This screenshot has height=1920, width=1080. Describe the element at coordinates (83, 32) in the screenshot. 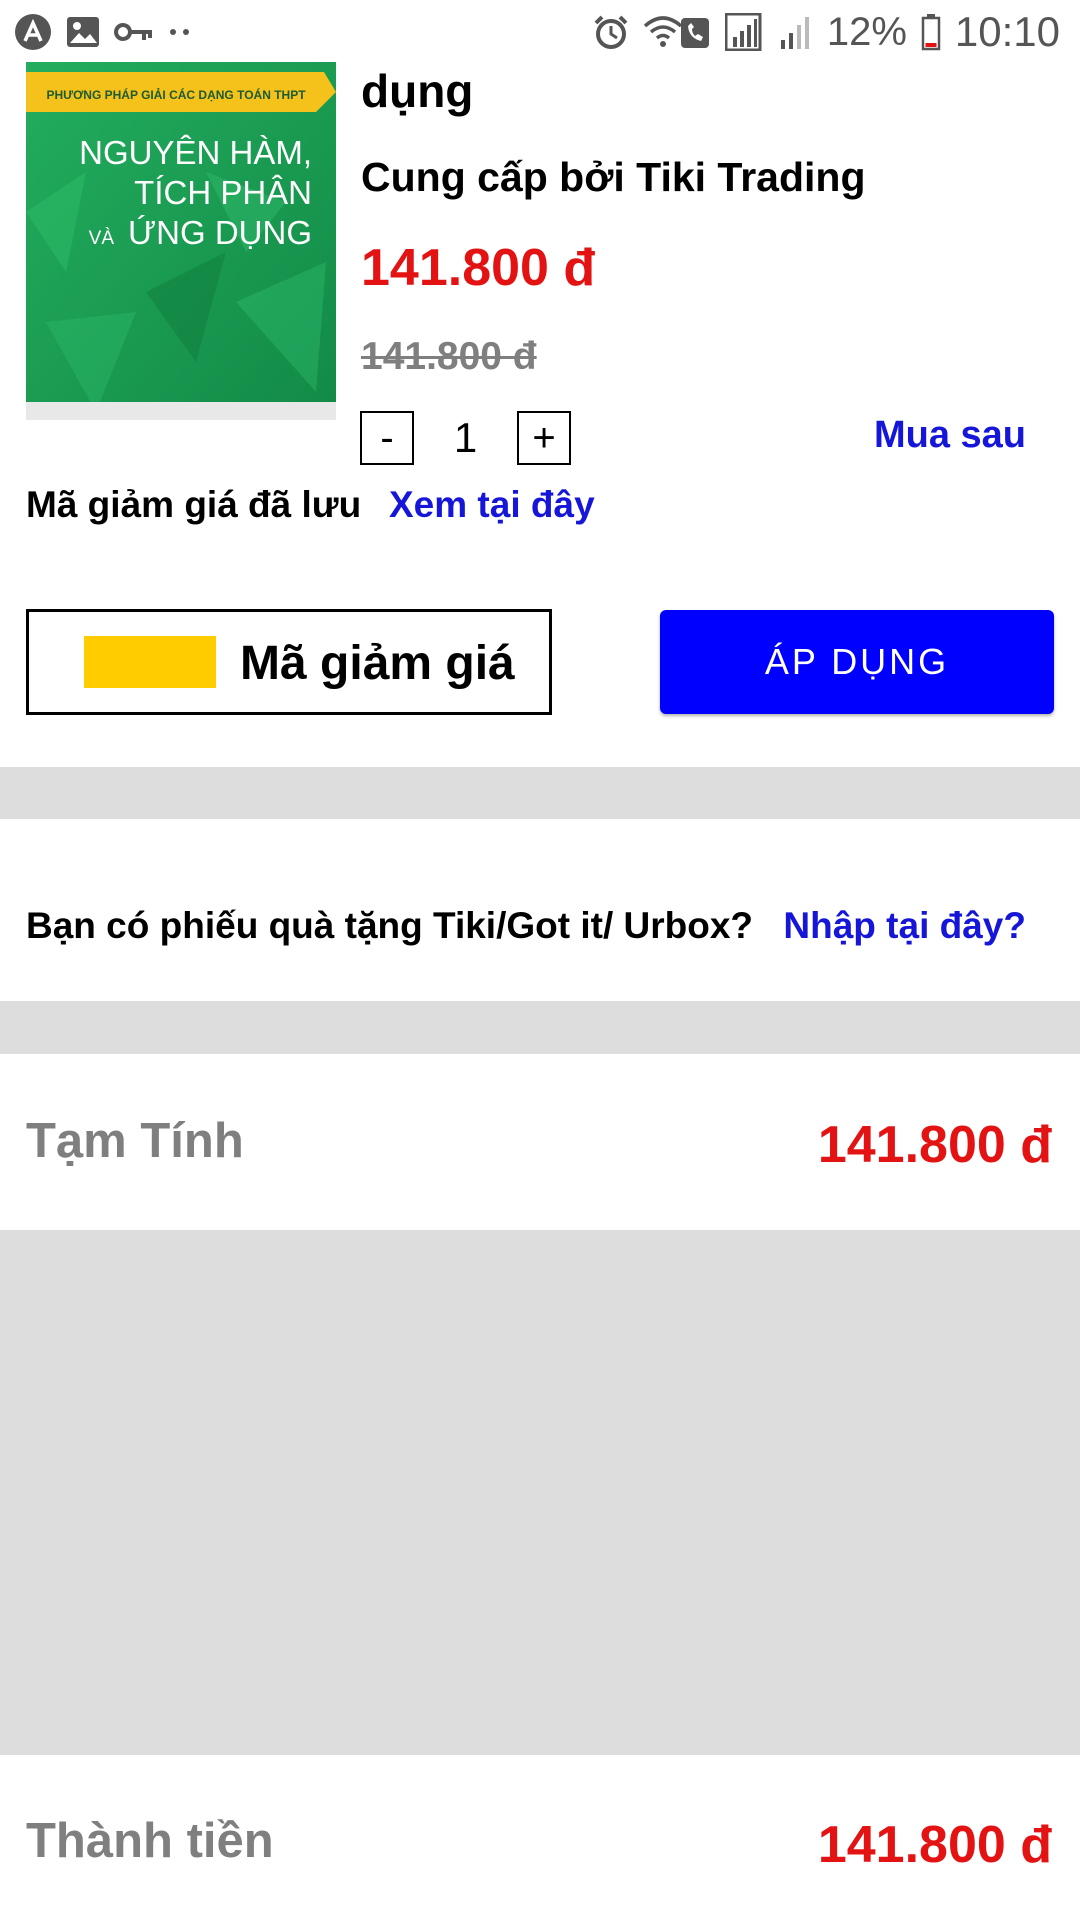

I see `image-icon` at that location.